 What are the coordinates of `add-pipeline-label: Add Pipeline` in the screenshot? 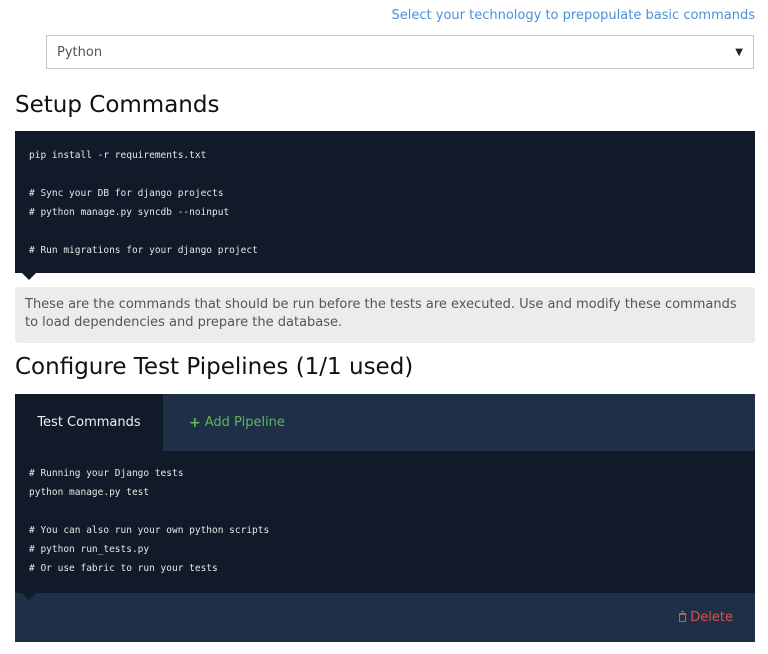 It's located at (244, 422).